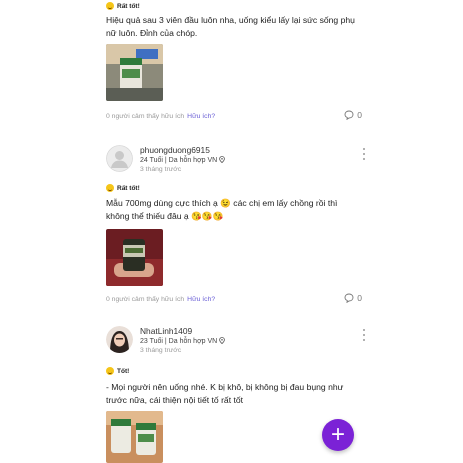 The height and width of the screenshot is (463, 463). I want to click on review-1-rating: Rất tốt!, so click(234, 6).